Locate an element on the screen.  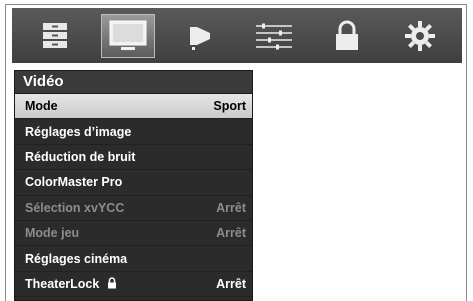
list-icon is located at coordinates (54, 35).